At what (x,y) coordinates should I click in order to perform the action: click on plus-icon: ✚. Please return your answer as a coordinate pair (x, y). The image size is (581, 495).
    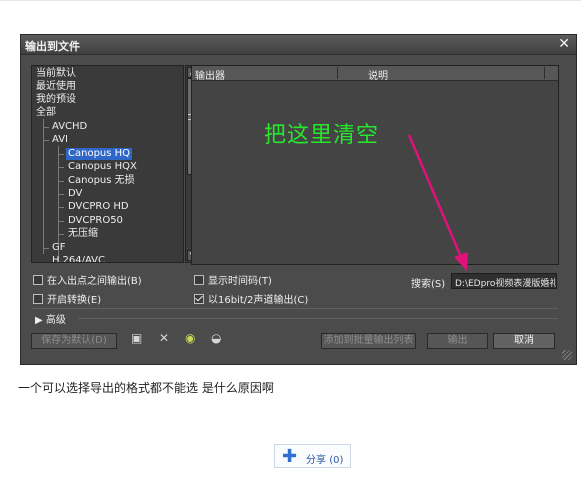
    Looking at the image, I should click on (290, 456).